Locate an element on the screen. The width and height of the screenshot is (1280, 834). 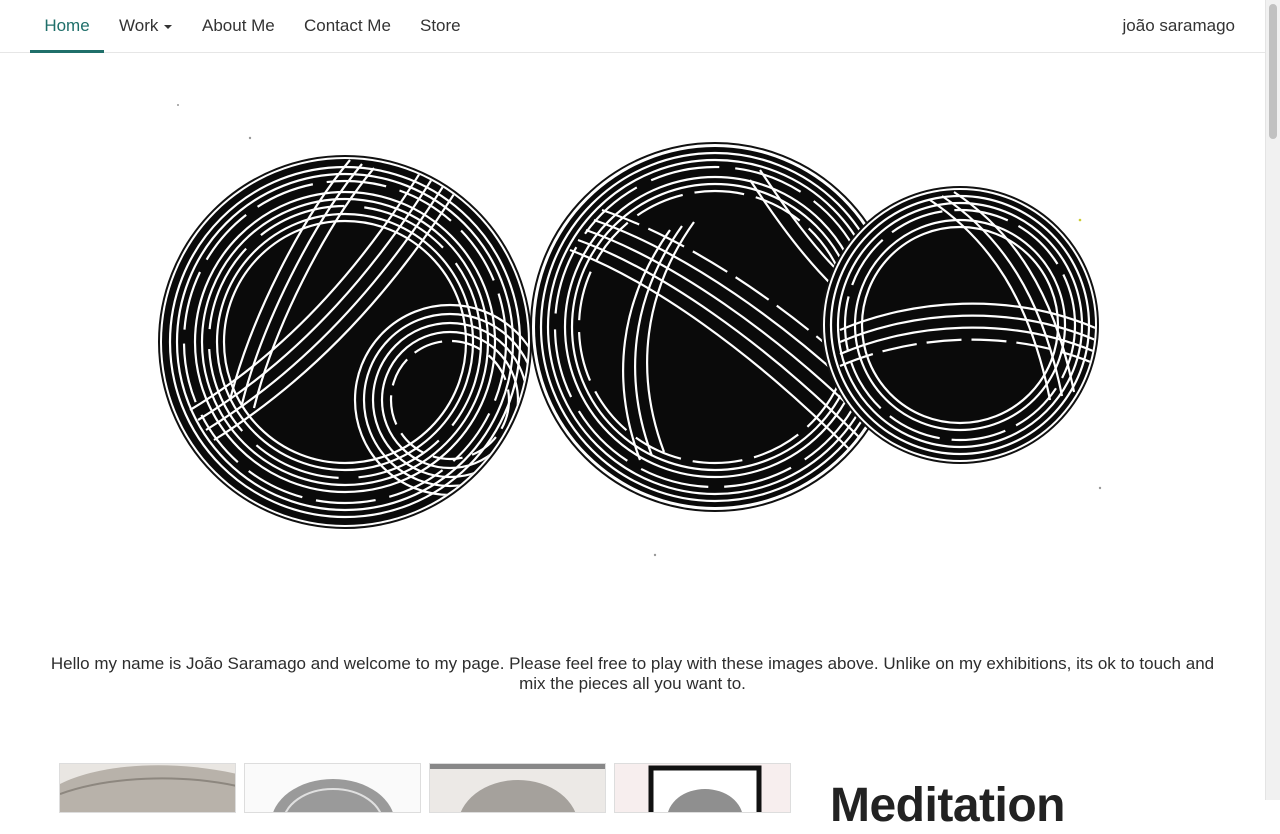
nav-contact-label: Contact Me is located at coordinates (347, 25).